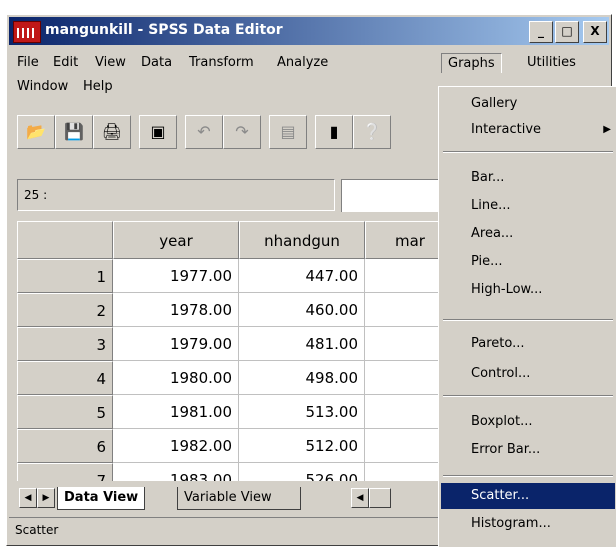 This screenshot has width=616, height=547. I want to click on column-header-mar: mar, so click(405, 240).